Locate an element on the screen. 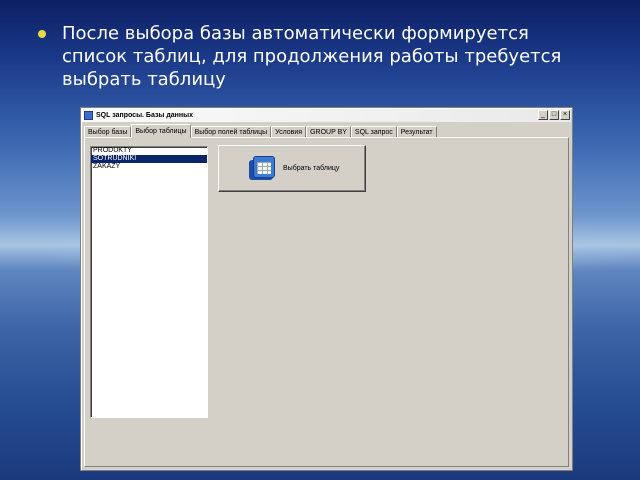 This screenshot has width=640, height=480. title-bar: SQL запросы. Базы данных _ □ × is located at coordinates (326, 115).